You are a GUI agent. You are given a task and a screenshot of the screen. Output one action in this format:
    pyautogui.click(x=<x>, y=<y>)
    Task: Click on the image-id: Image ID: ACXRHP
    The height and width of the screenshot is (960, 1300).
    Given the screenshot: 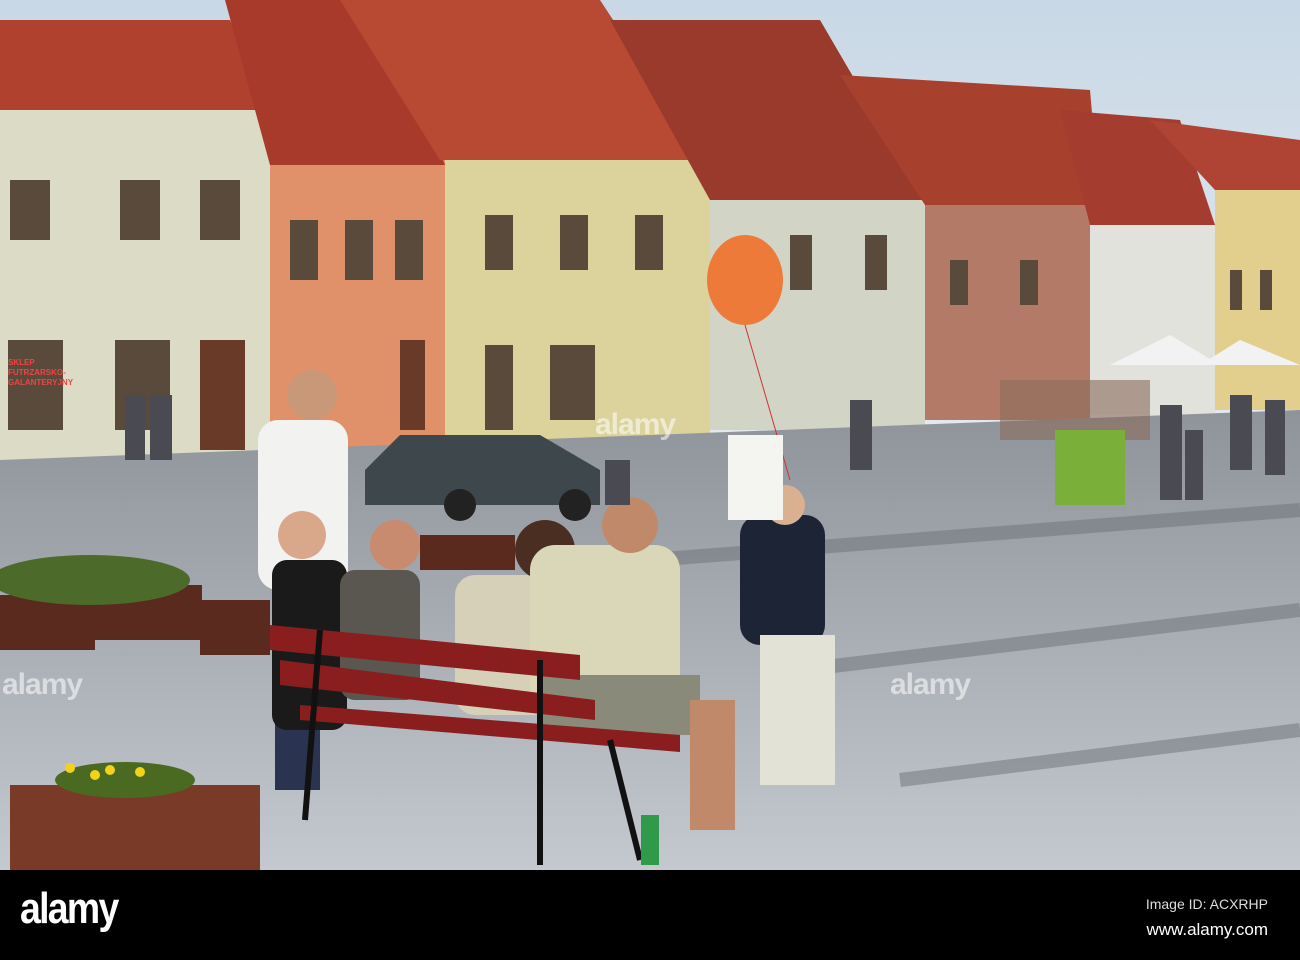 What is the action you would take?
    pyautogui.click(x=1206, y=904)
    